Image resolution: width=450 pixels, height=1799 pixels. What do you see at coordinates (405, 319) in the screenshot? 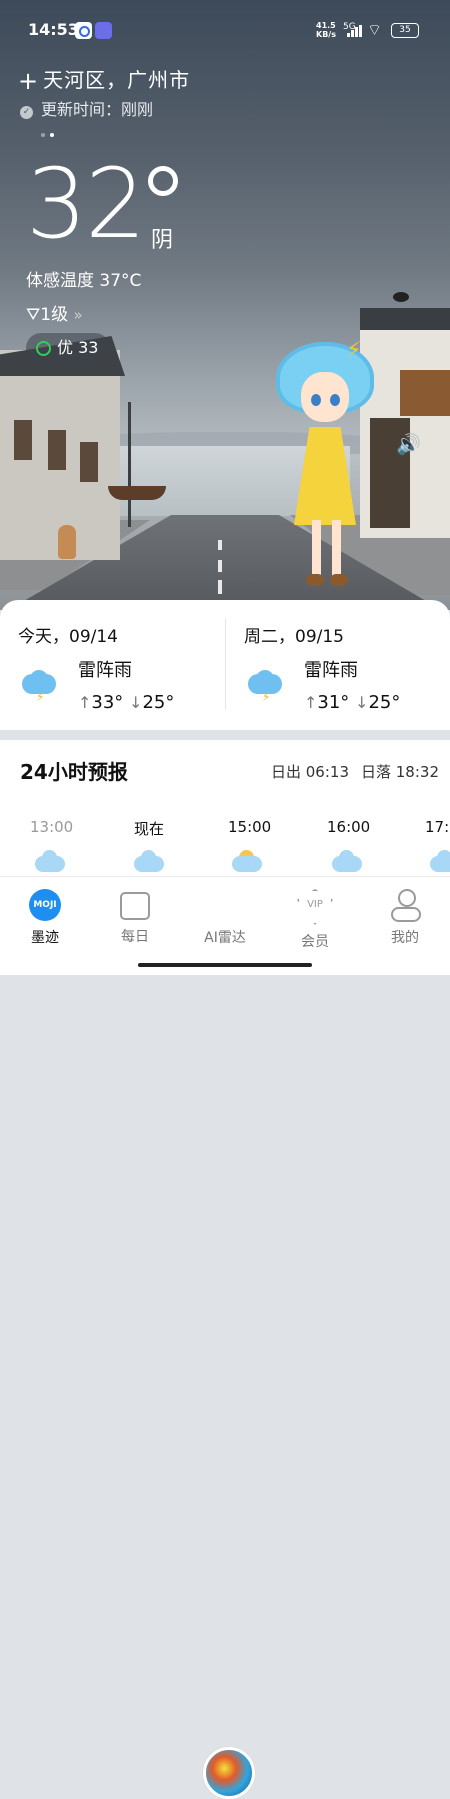
I see `house-roof` at bounding box center [405, 319].